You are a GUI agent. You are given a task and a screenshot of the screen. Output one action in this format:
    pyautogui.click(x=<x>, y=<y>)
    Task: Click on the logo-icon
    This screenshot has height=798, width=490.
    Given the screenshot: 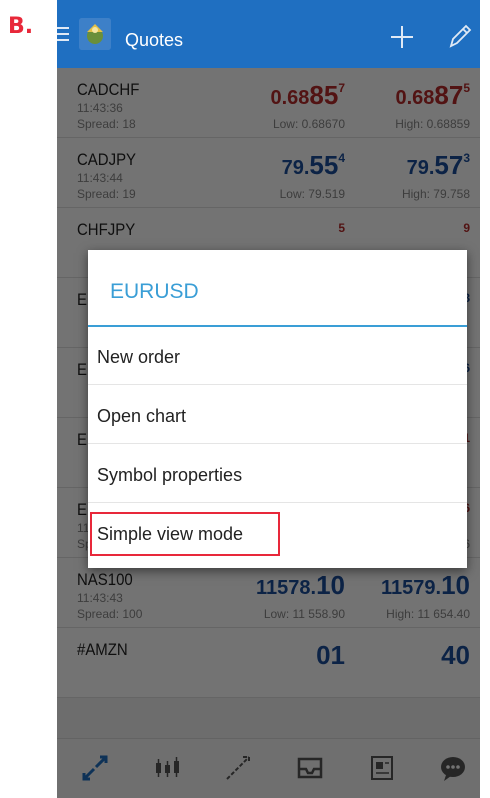 What is the action you would take?
    pyautogui.click(x=95, y=34)
    